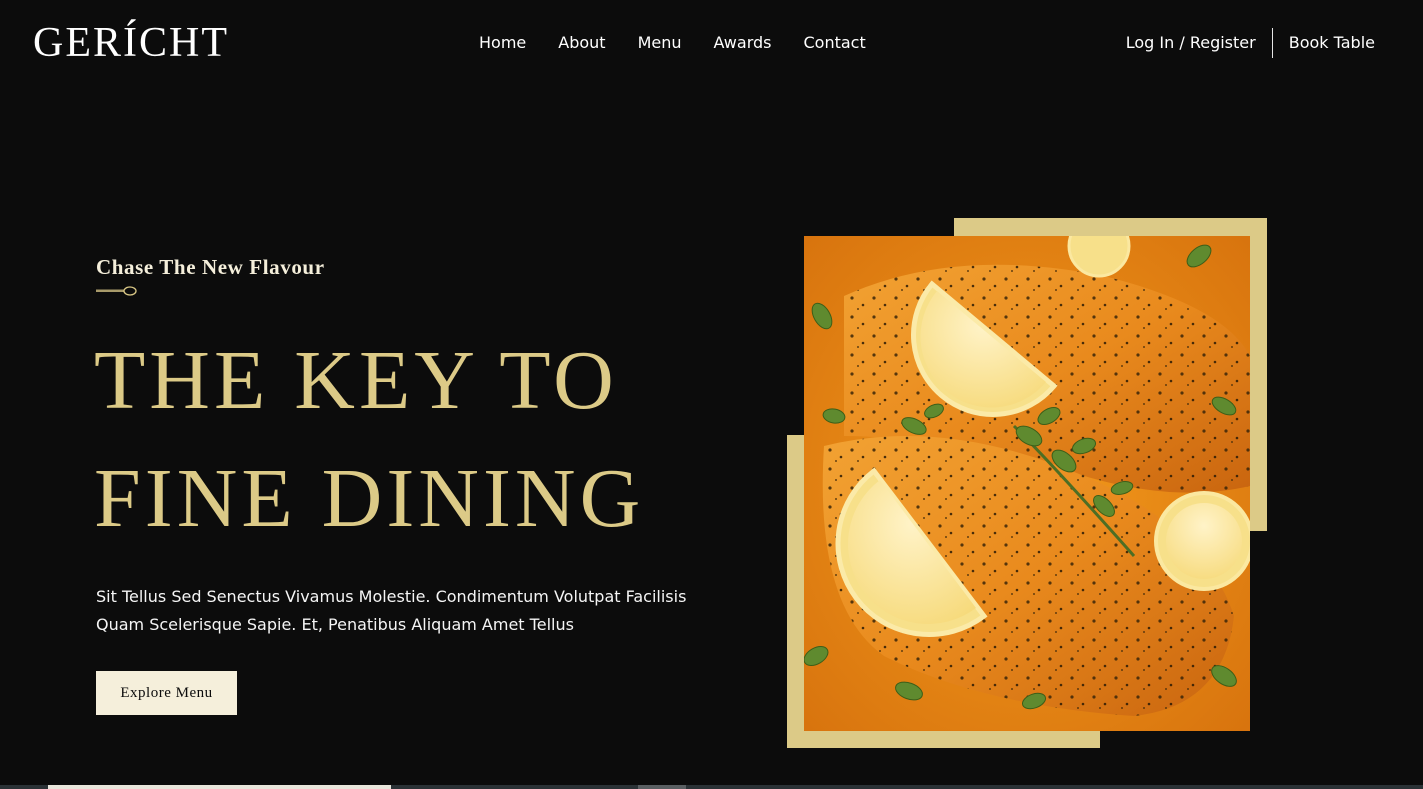 The image size is (1423, 789). Describe the element at coordinates (743, 43) in the screenshot. I see `nav-link-awards: Awards` at that location.